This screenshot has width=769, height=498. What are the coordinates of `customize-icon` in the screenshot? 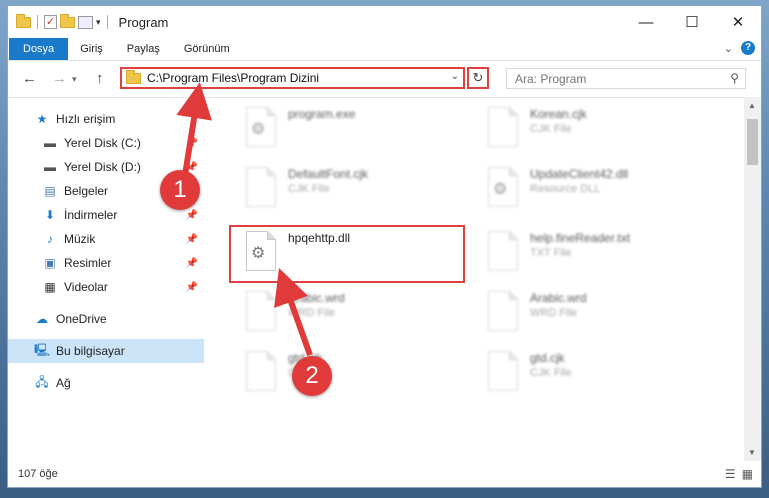 It's located at (85, 22).